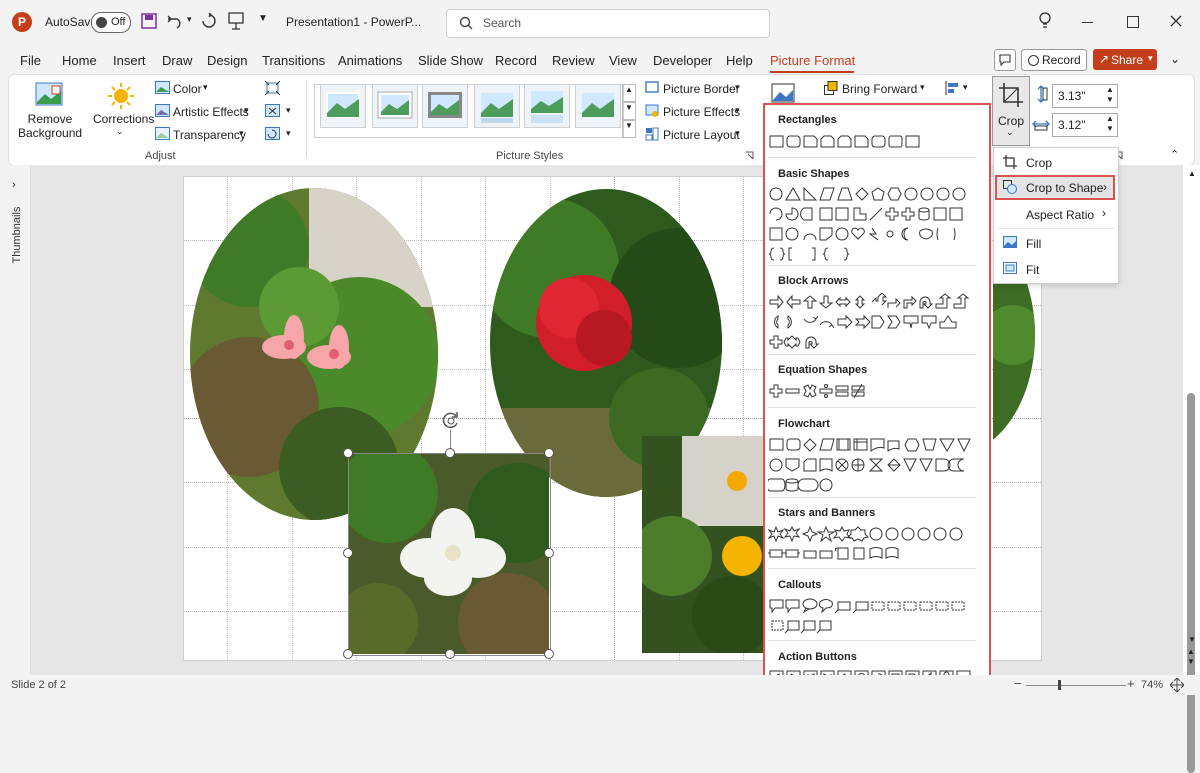 The image size is (1200, 773). I want to click on corrections-button: Corrections, so click(123, 119).